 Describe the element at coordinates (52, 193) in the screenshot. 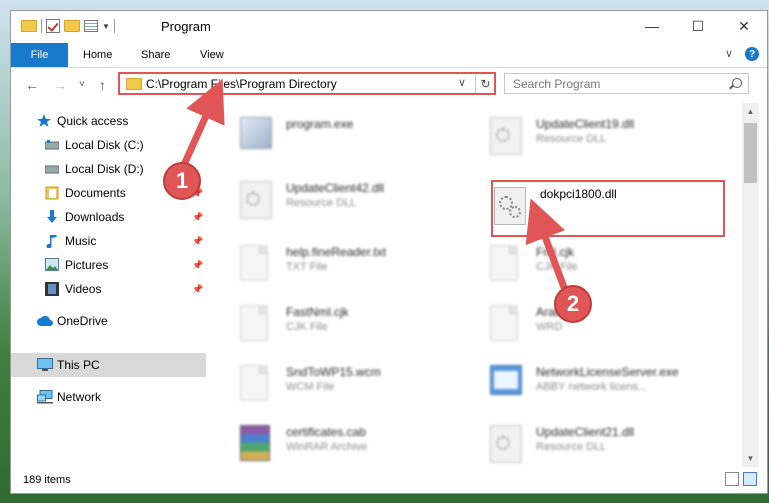

I see `documents-icon` at that location.